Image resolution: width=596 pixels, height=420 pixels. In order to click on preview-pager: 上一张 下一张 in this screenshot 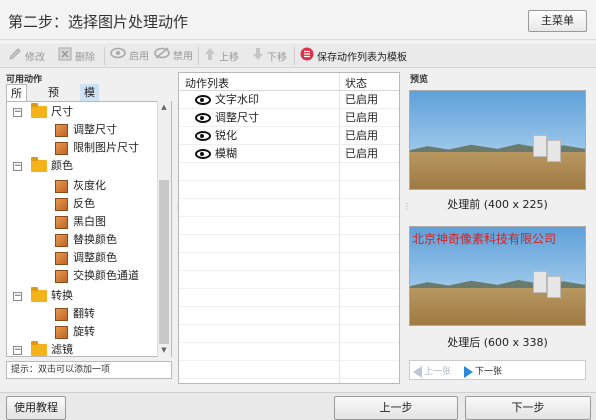, I will do `click(497, 370)`.